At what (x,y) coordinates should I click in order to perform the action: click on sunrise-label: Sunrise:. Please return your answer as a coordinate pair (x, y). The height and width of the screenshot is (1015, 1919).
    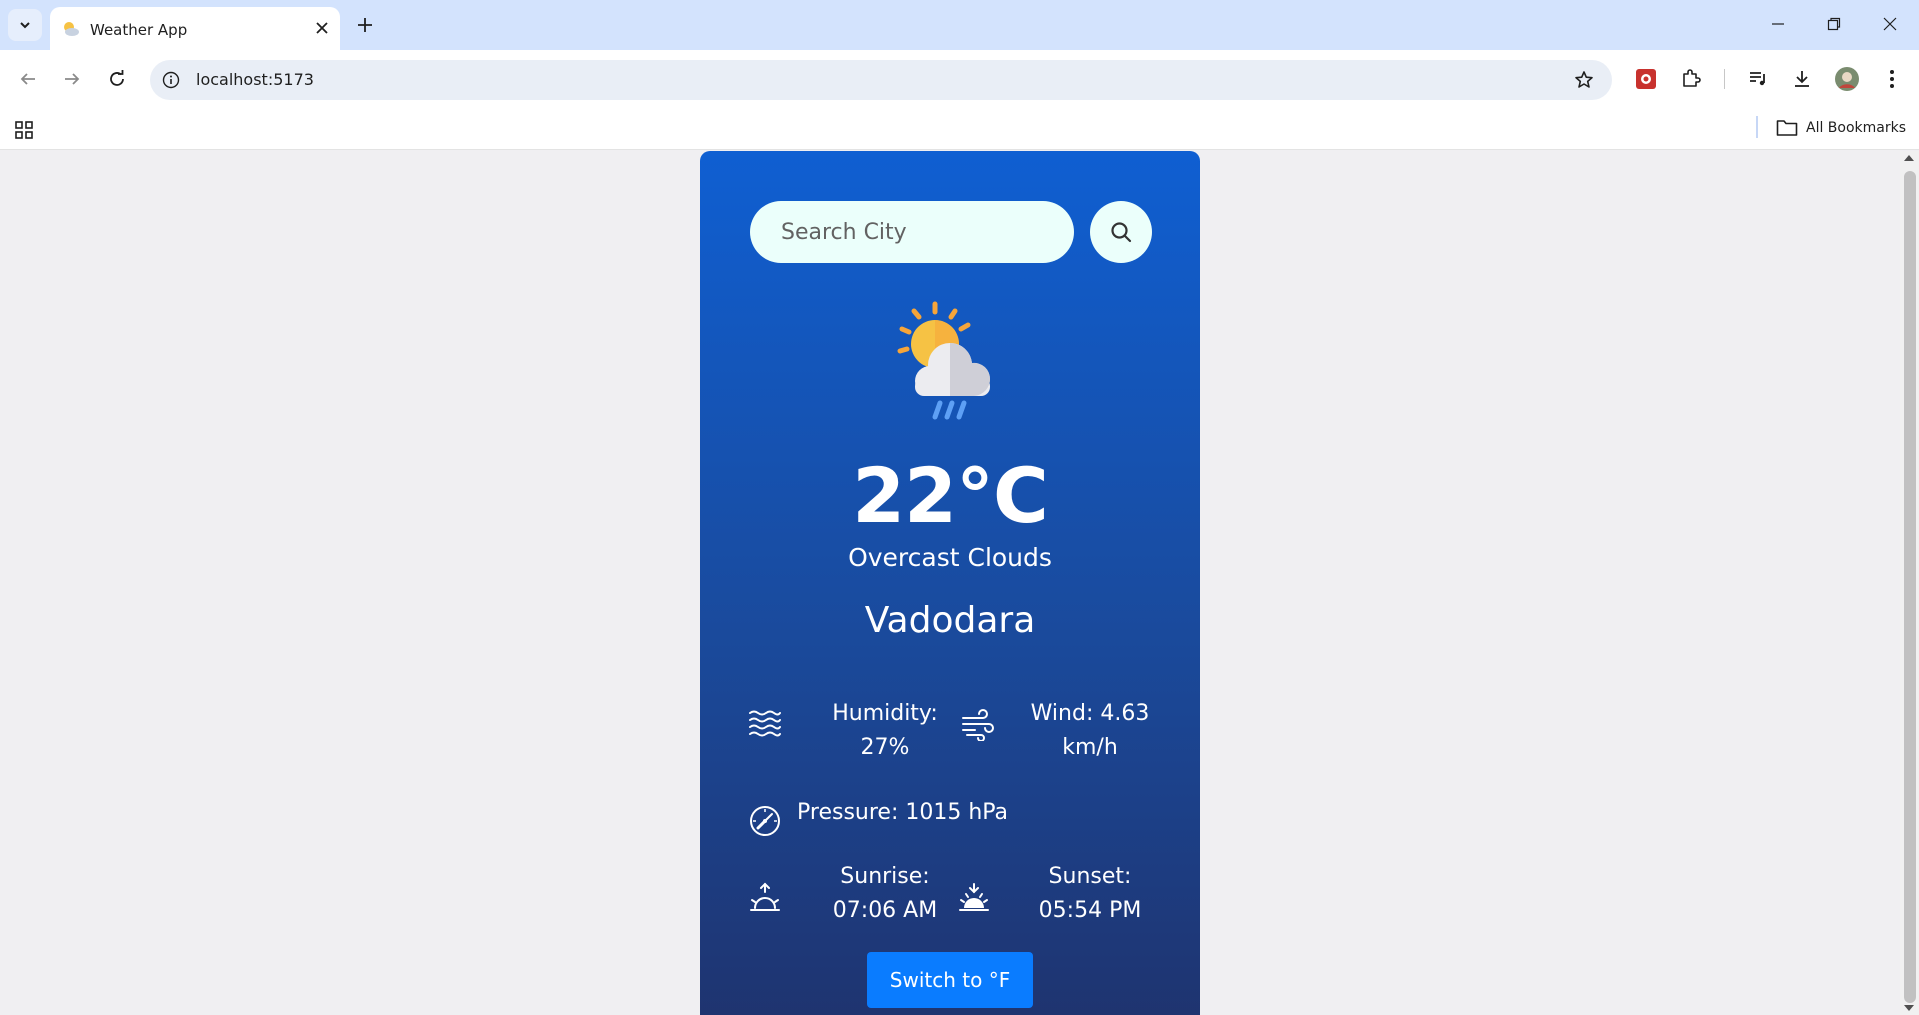
    Looking at the image, I should click on (885, 876).